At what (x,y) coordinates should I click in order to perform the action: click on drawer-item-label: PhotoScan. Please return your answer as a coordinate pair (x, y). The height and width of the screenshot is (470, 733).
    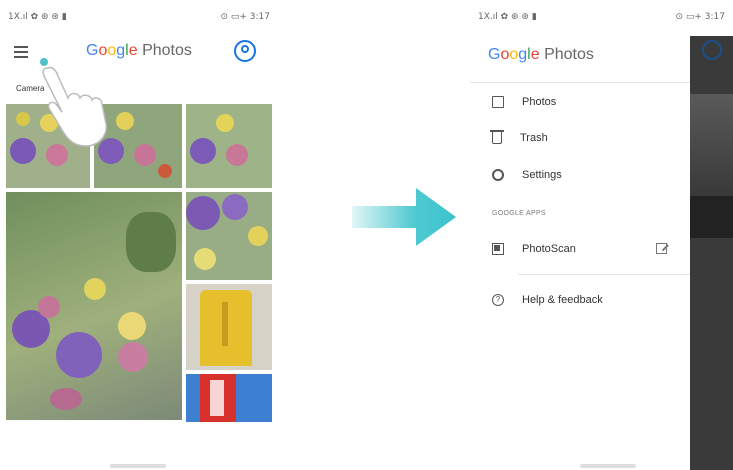
    Looking at the image, I should click on (549, 249).